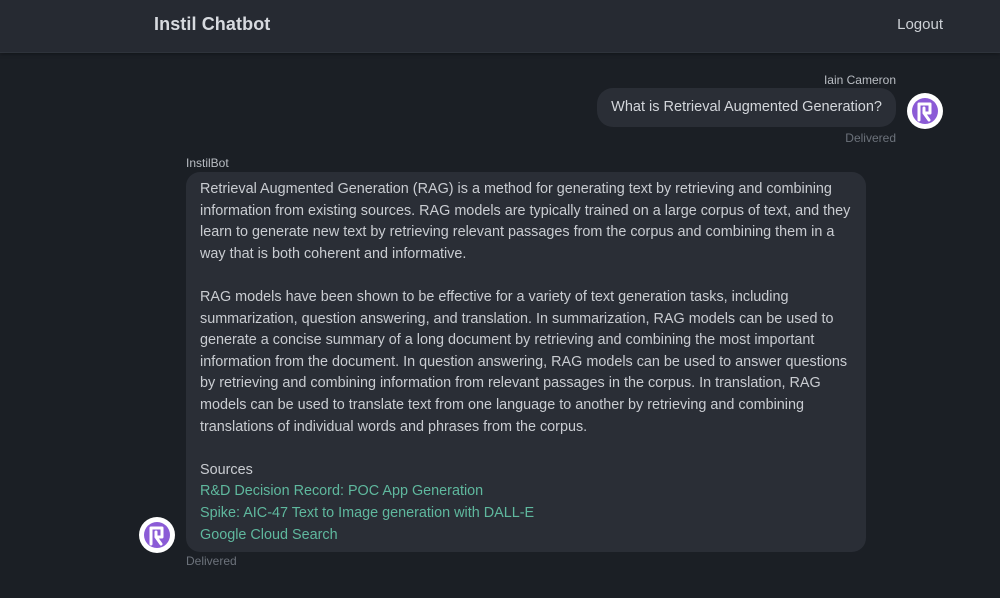 This screenshot has height=598, width=1000. I want to click on bot-avatar, so click(157, 535).